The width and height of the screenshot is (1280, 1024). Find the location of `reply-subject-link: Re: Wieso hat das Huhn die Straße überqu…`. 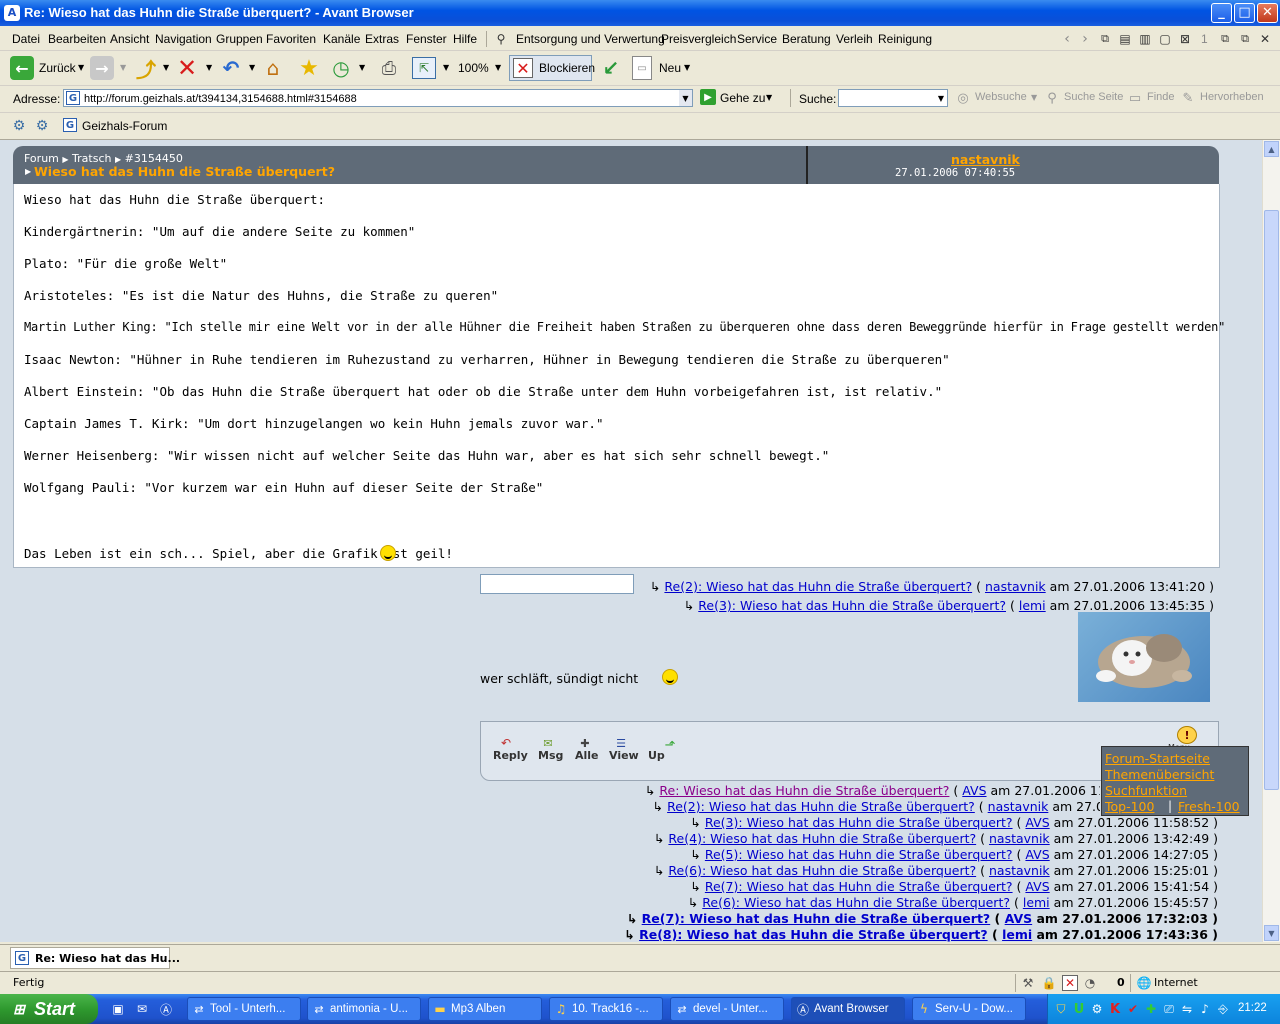

reply-subject-link: Re: Wieso hat das Huhn die Straße überqu… is located at coordinates (804, 790).